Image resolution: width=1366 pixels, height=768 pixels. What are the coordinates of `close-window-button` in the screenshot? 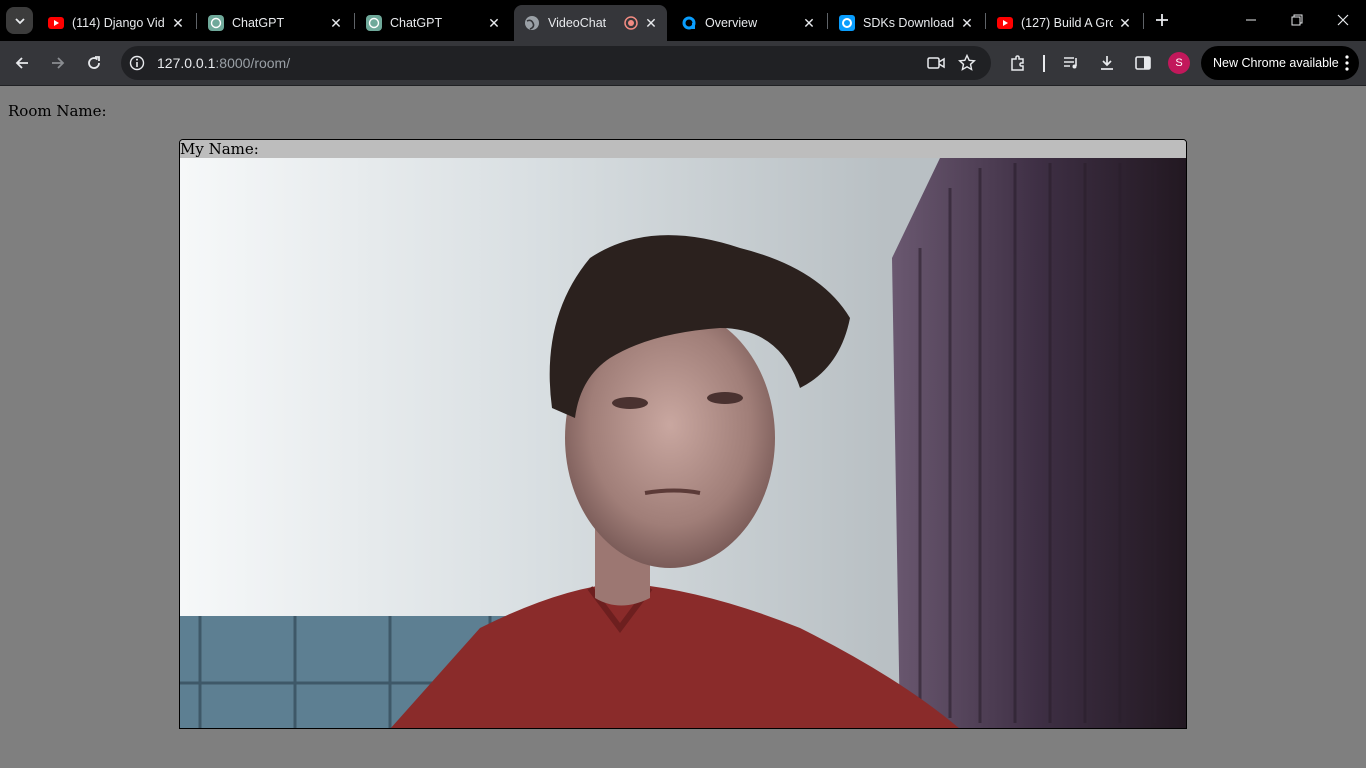 It's located at (1343, 20).